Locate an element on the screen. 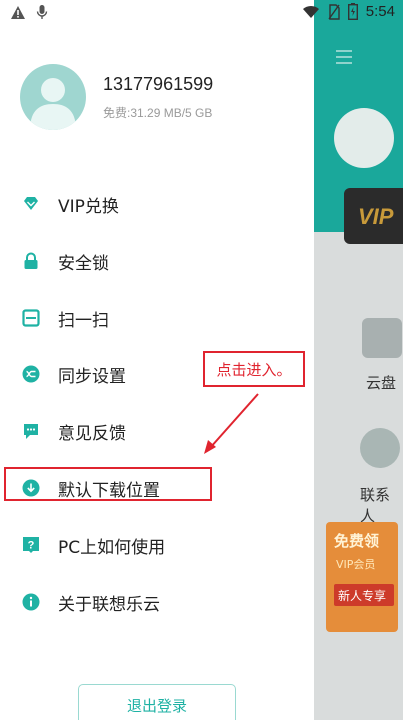 The width and height of the screenshot is (403, 720). lock-icon is located at coordinates (31, 260).